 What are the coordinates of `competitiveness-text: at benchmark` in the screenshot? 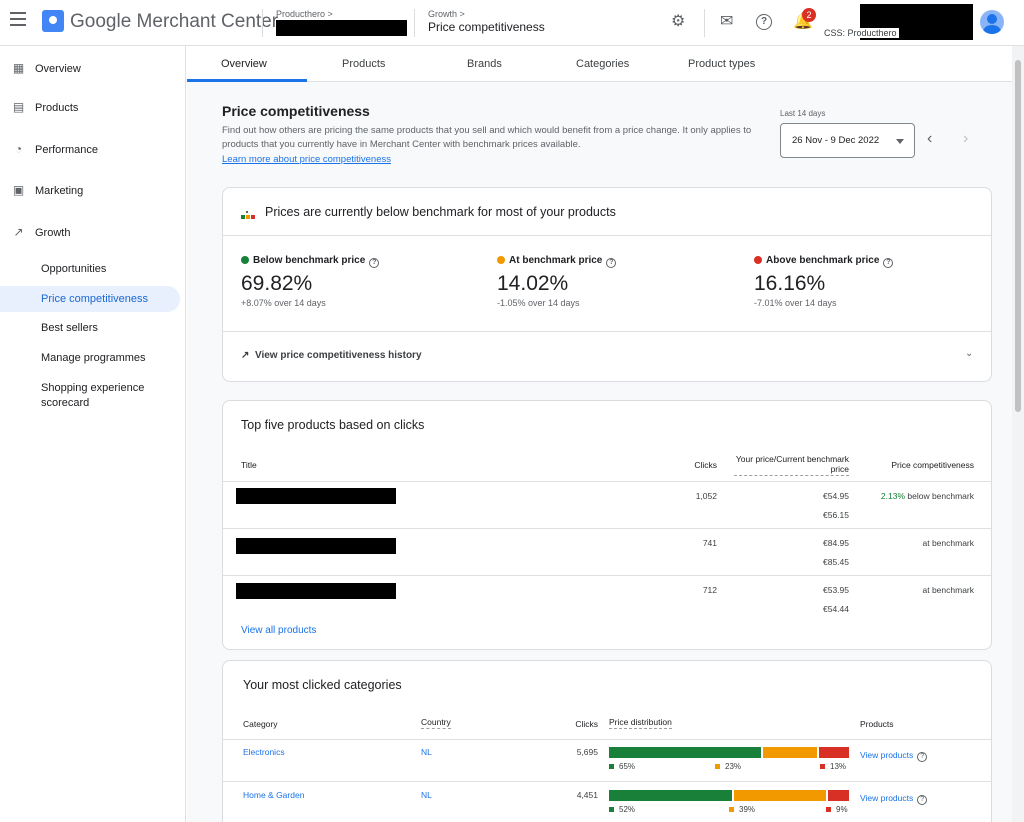 It's located at (948, 543).